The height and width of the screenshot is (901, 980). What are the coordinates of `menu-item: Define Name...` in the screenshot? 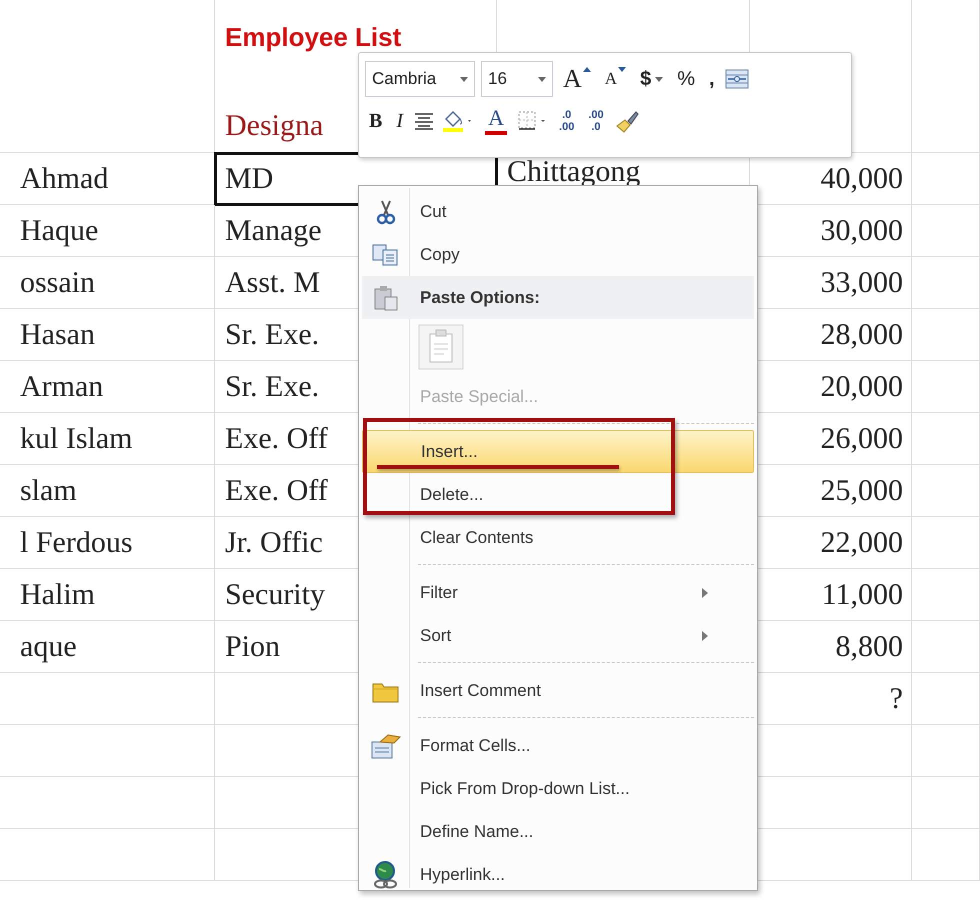 It's located at (558, 831).